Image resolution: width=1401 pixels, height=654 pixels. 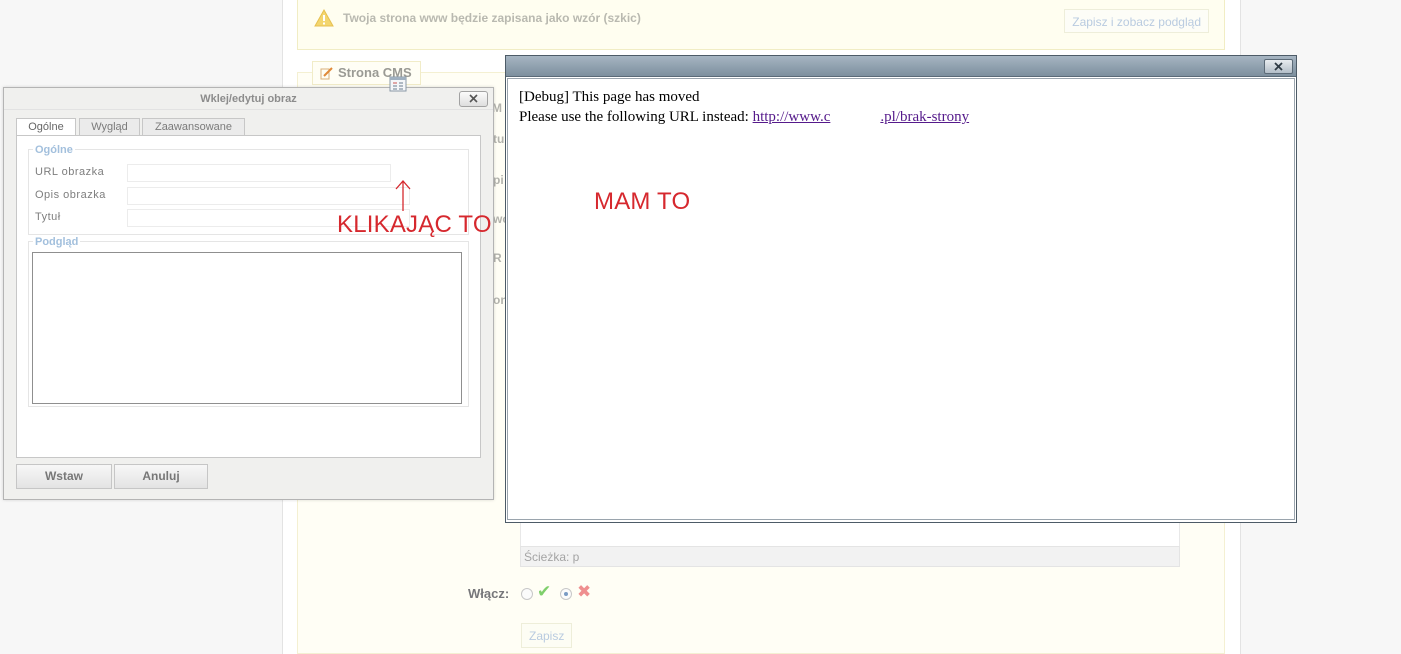 What do you see at coordinates (791, 117) in the screenshot?
I see `redirect-link-start: http://www.c` at bounding box center [791, 117].